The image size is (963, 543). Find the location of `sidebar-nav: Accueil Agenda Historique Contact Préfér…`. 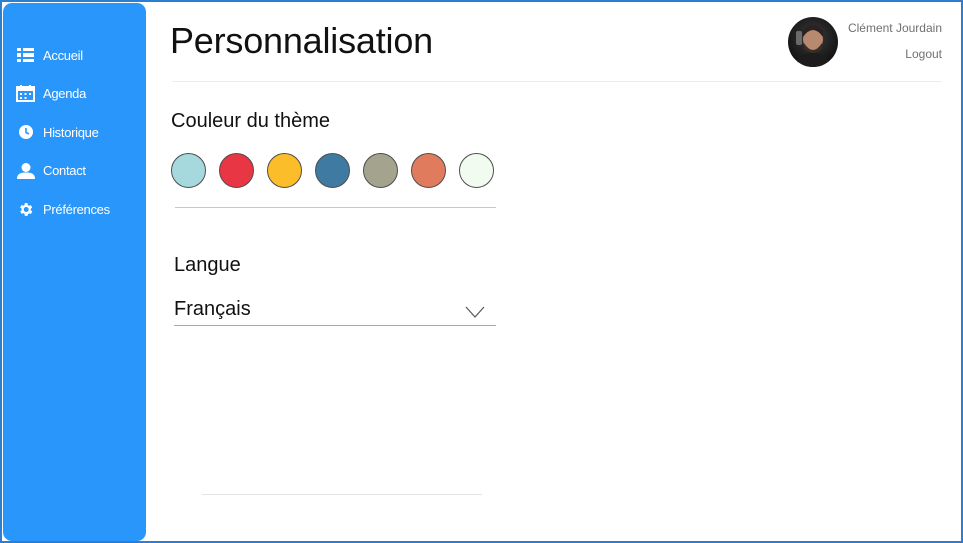

sidebar-nav: Accueil Agenda Historique Contact Préfér… is located at coordinates (74, 132).